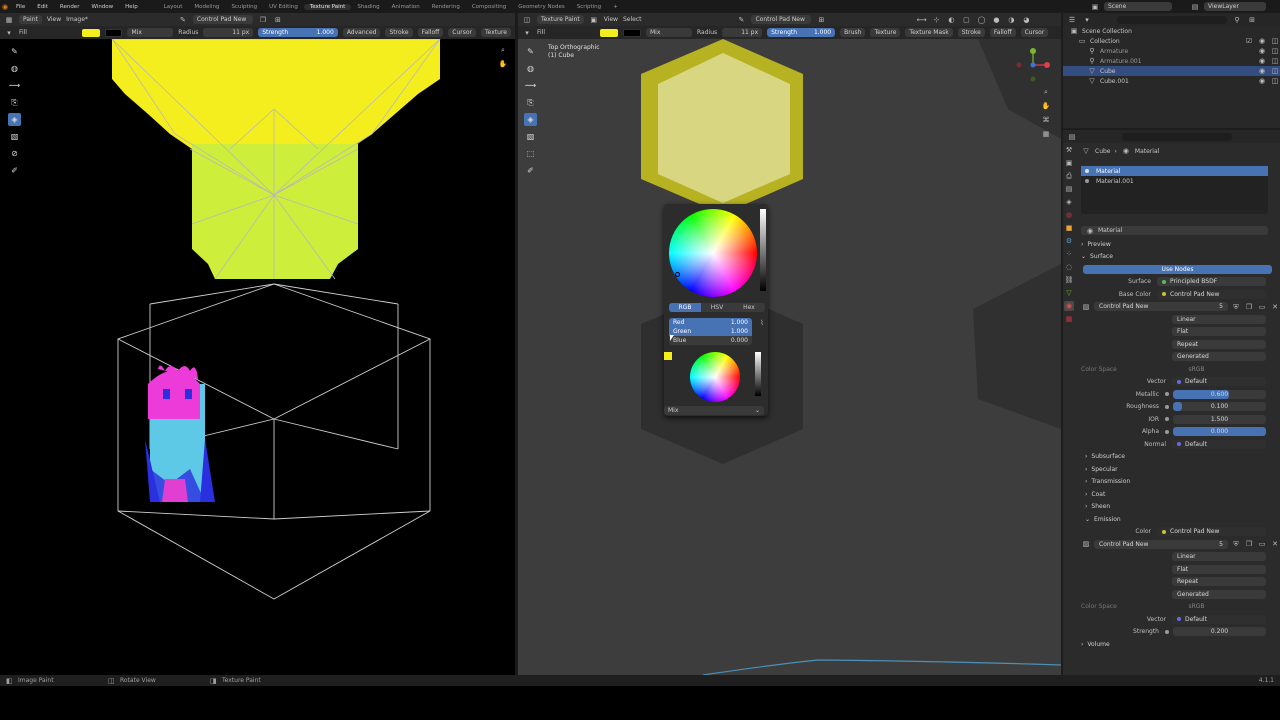  What do you see at coordinates (1069, 215) in the screenshot?
I see `world-tab-icon: ◍` at bounding box center [1069, 215].